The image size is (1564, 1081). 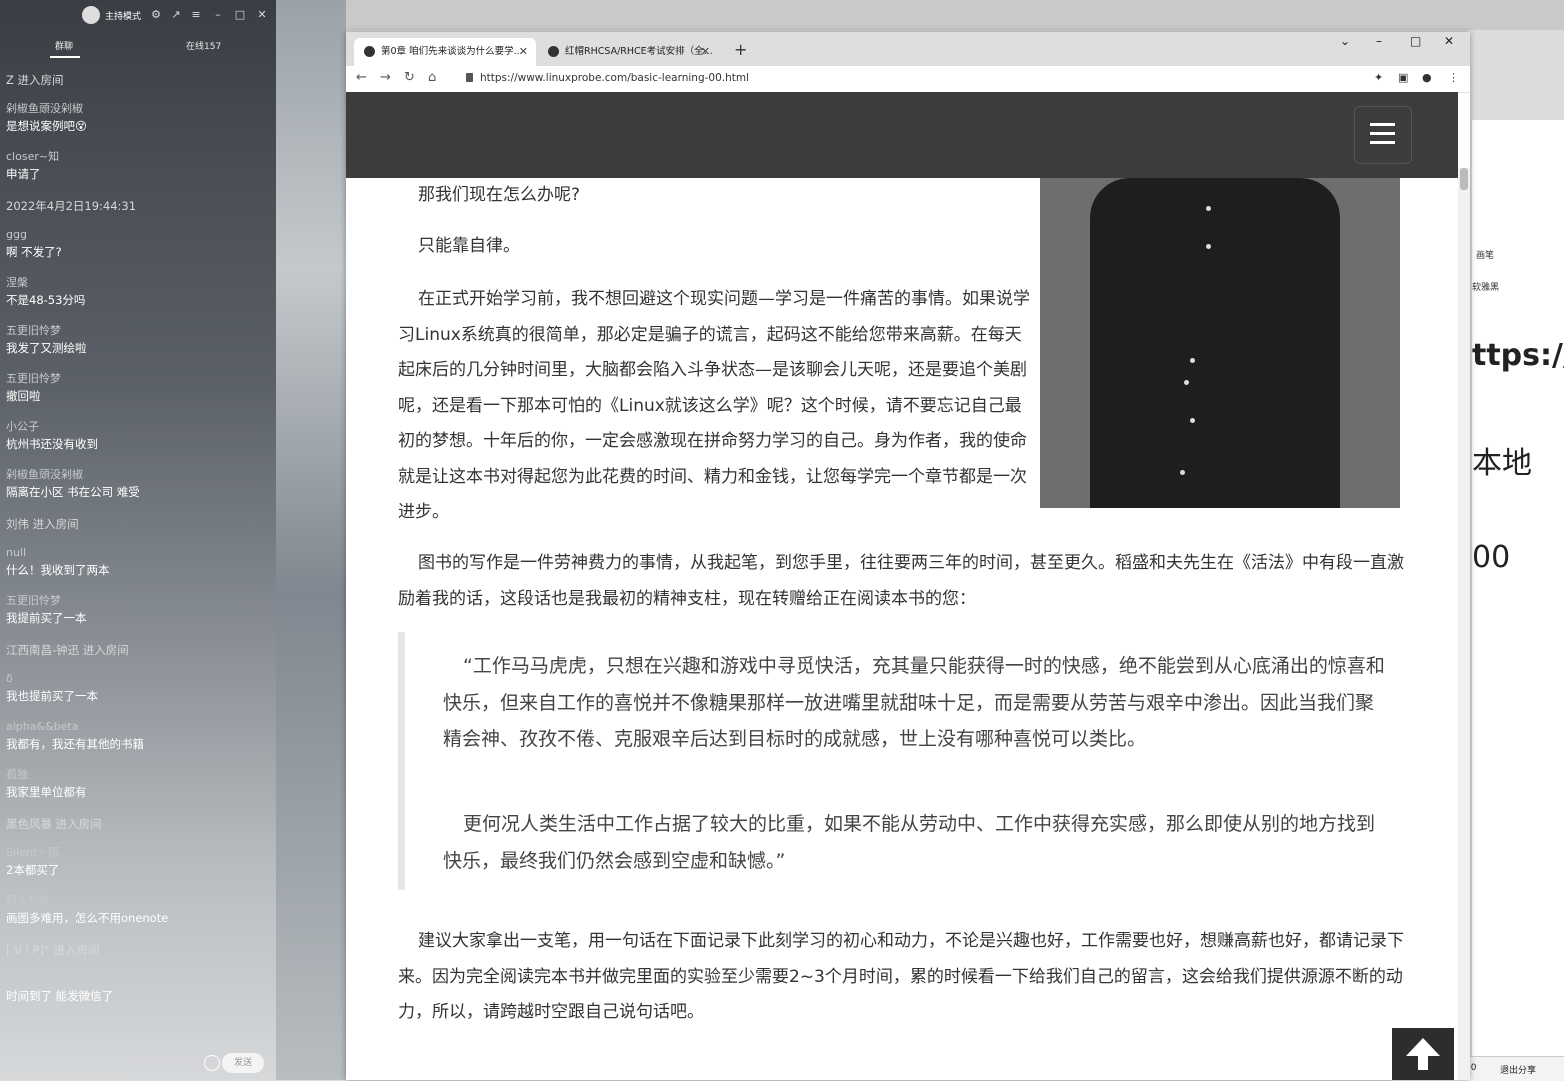 I want to click on profile-avatar: ●, so click(x=1427, y=77).